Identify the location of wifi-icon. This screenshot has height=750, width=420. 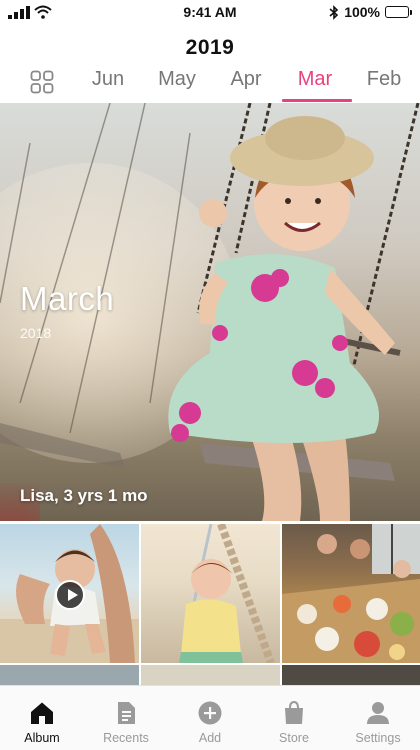
(43, 12).